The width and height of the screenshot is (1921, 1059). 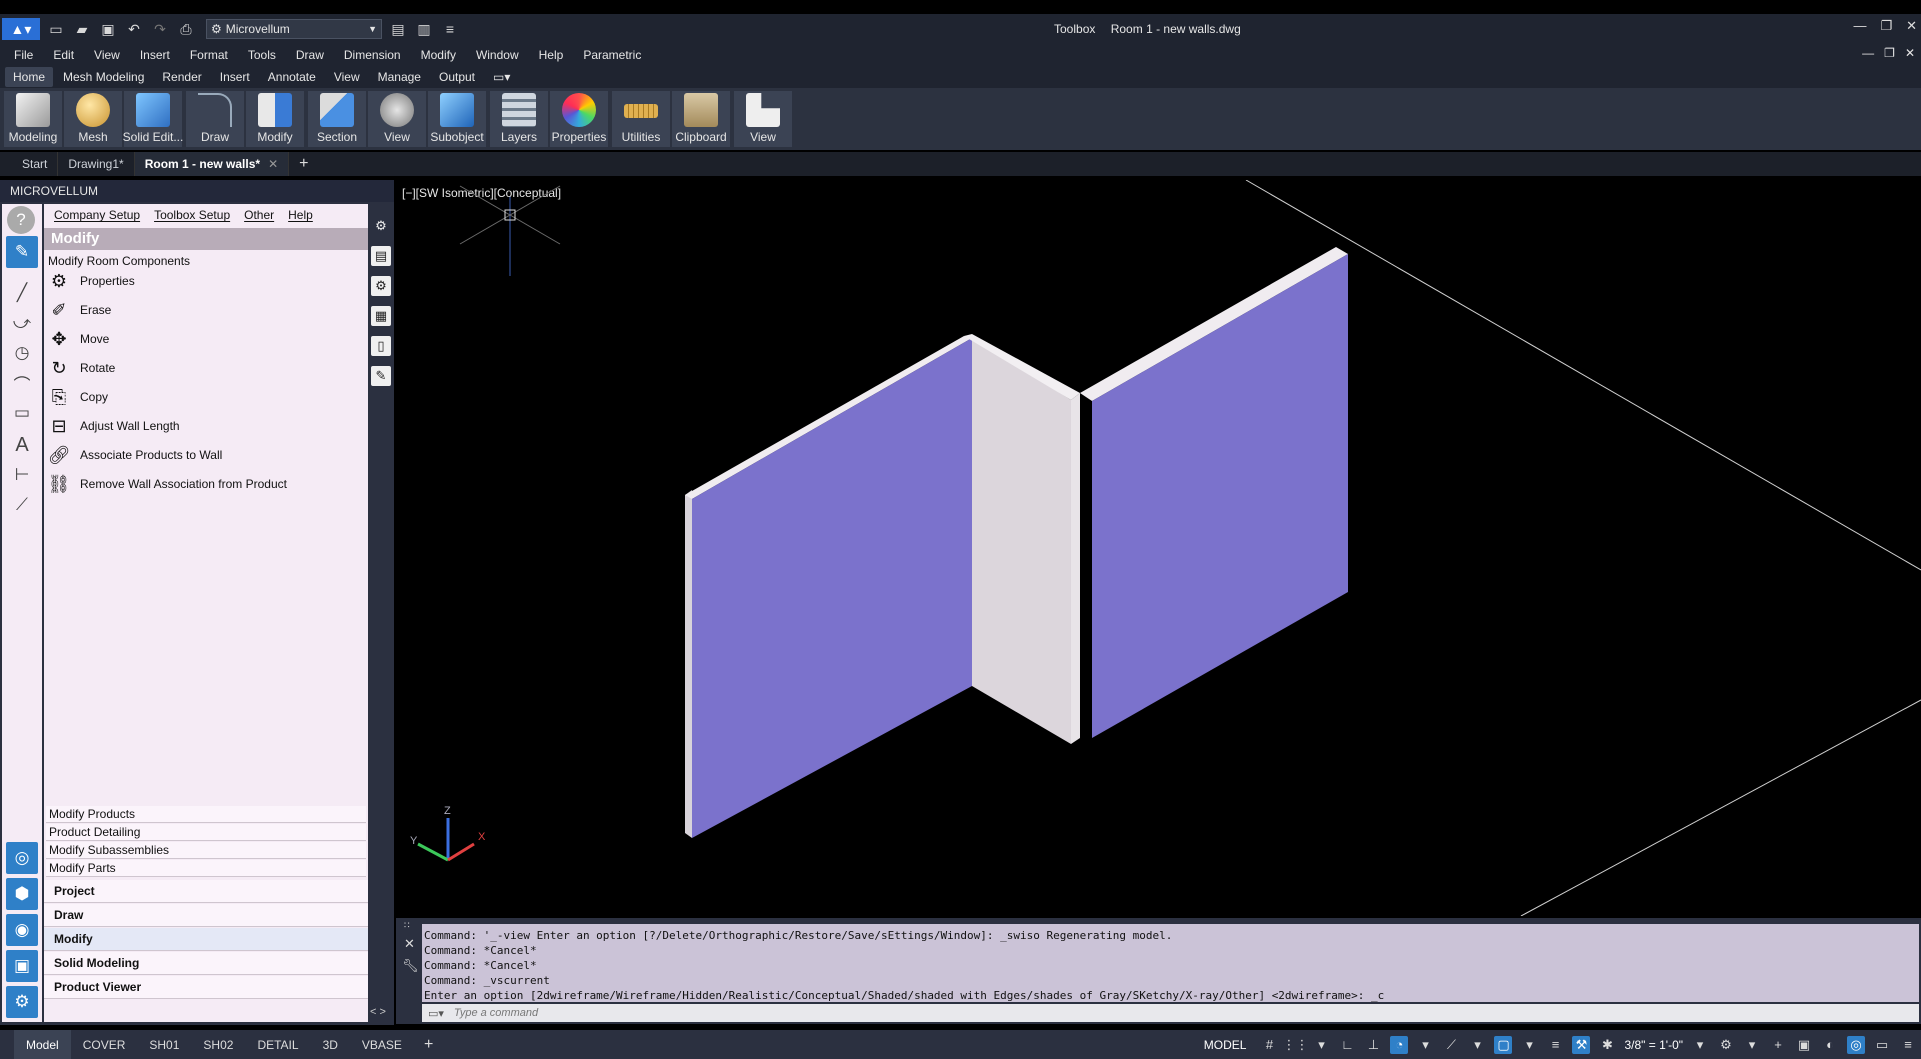 What do you see at coordinates (641, 119) in the screenshot?
I see `panel-utilities: Utilities` at bounding box center [641, 119].